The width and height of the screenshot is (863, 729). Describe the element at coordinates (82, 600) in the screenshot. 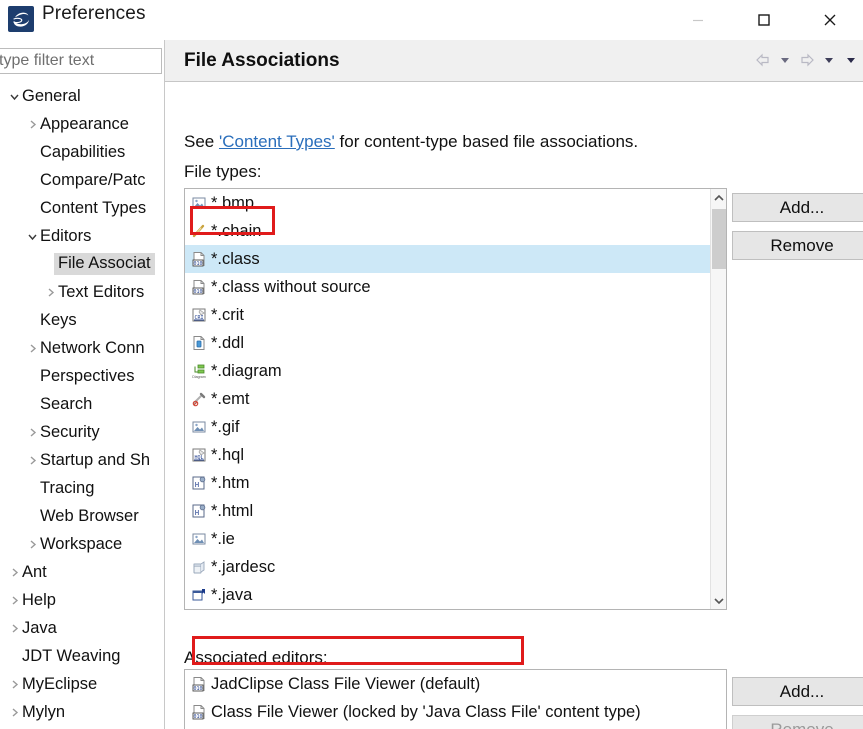

I see `sidebar-item-help: Help` at that location.